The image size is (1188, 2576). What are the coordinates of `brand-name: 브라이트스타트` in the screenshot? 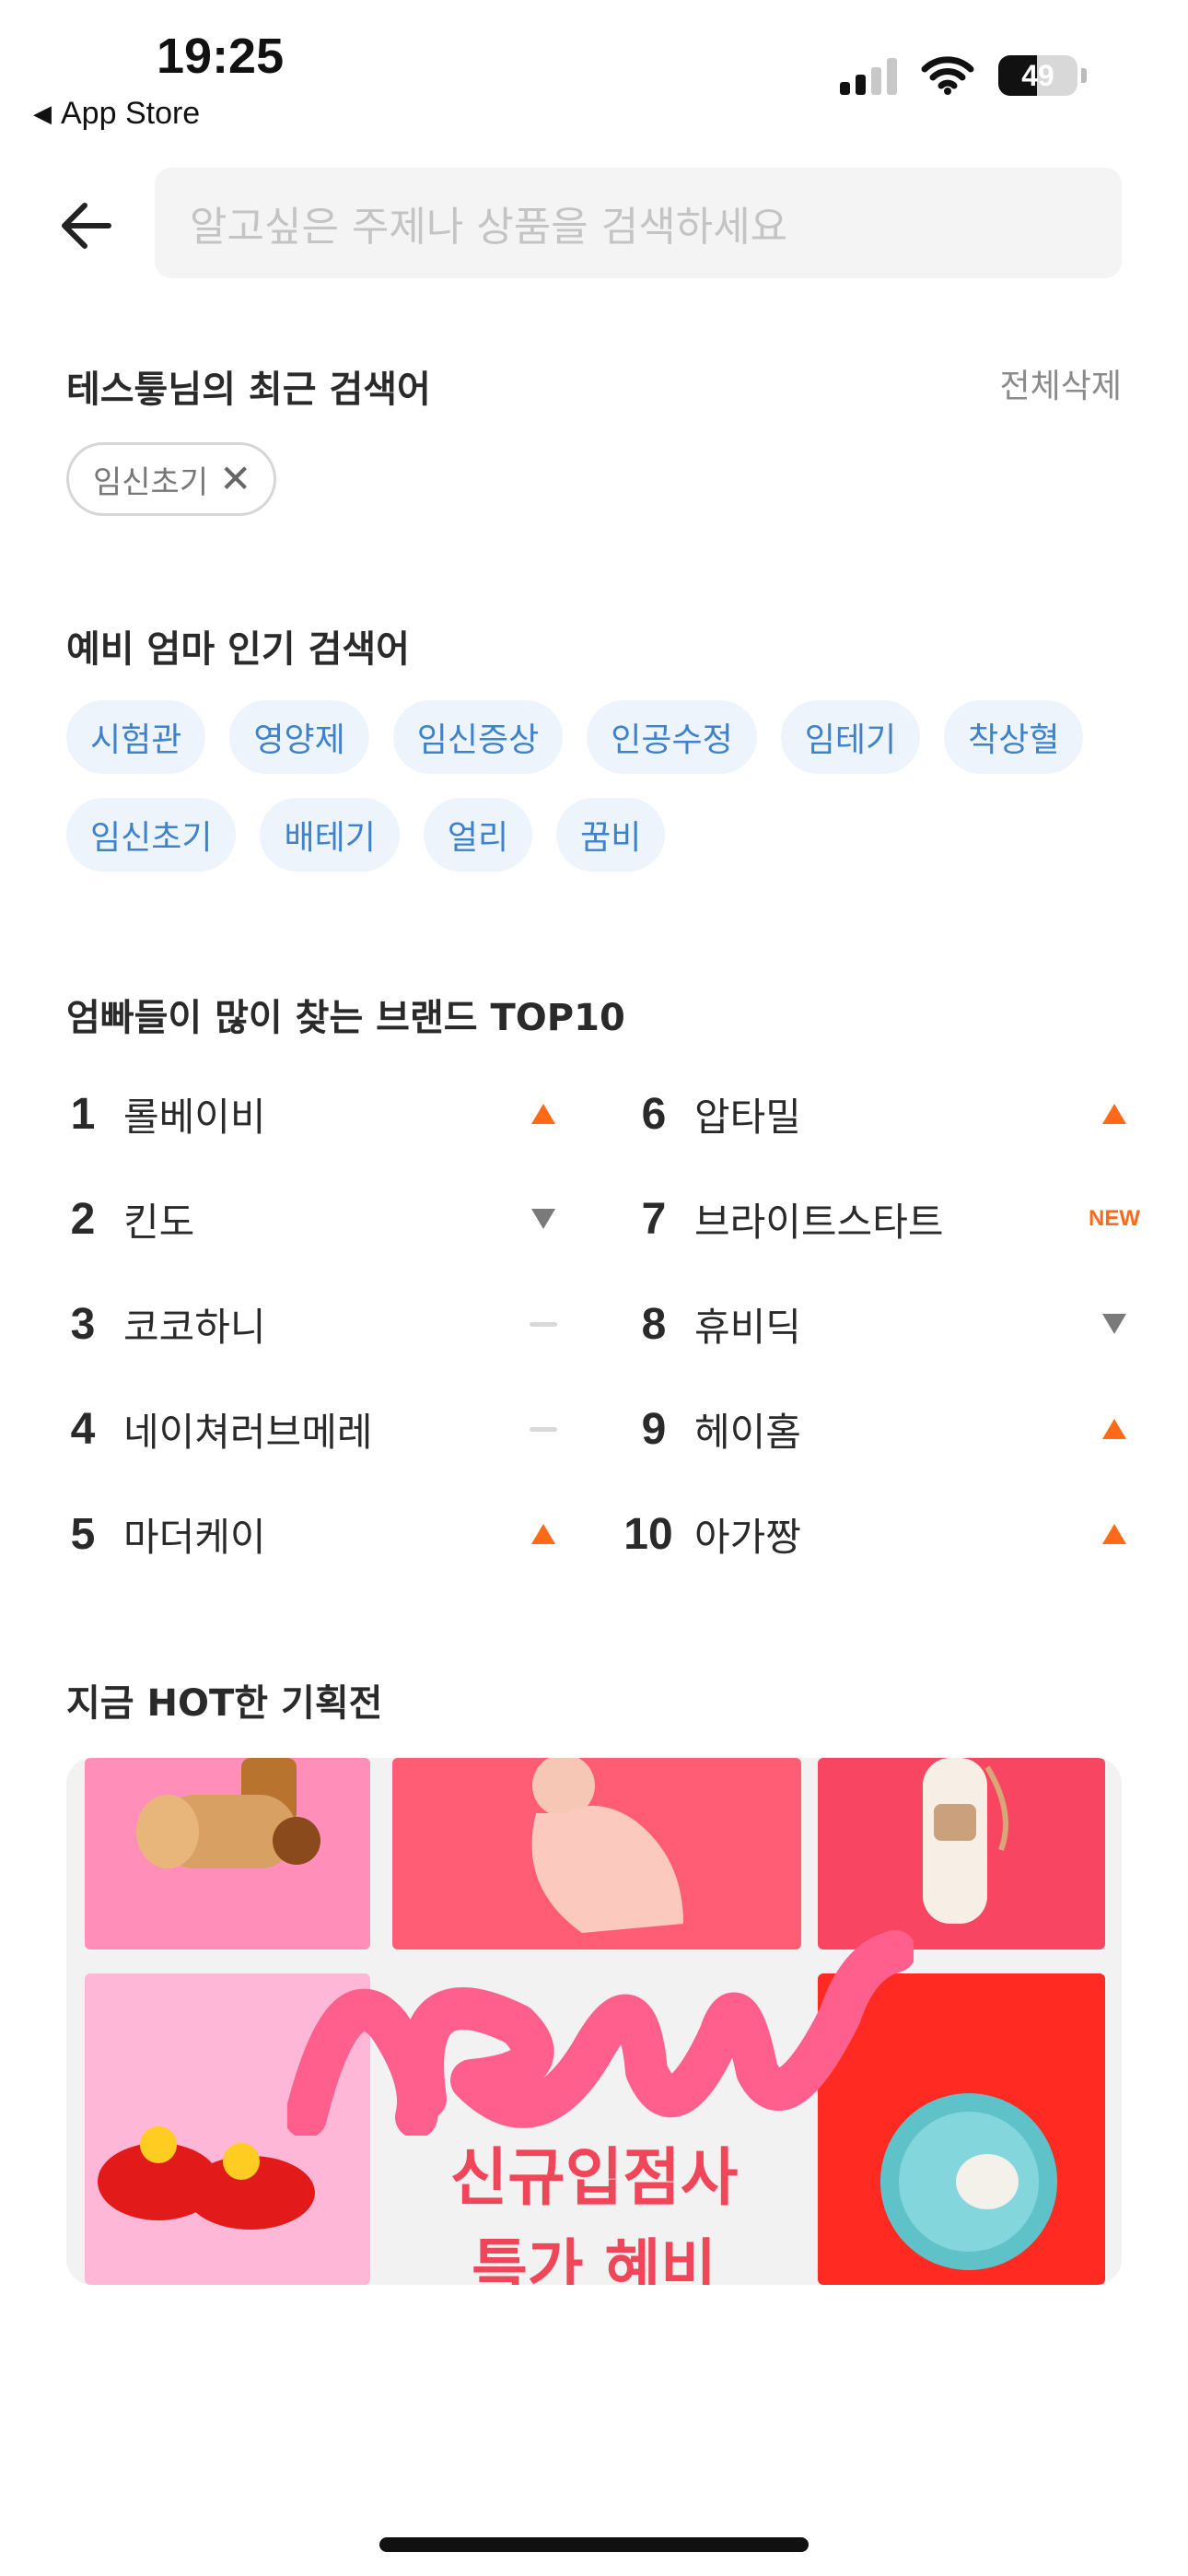 It's located at (819, 1222).